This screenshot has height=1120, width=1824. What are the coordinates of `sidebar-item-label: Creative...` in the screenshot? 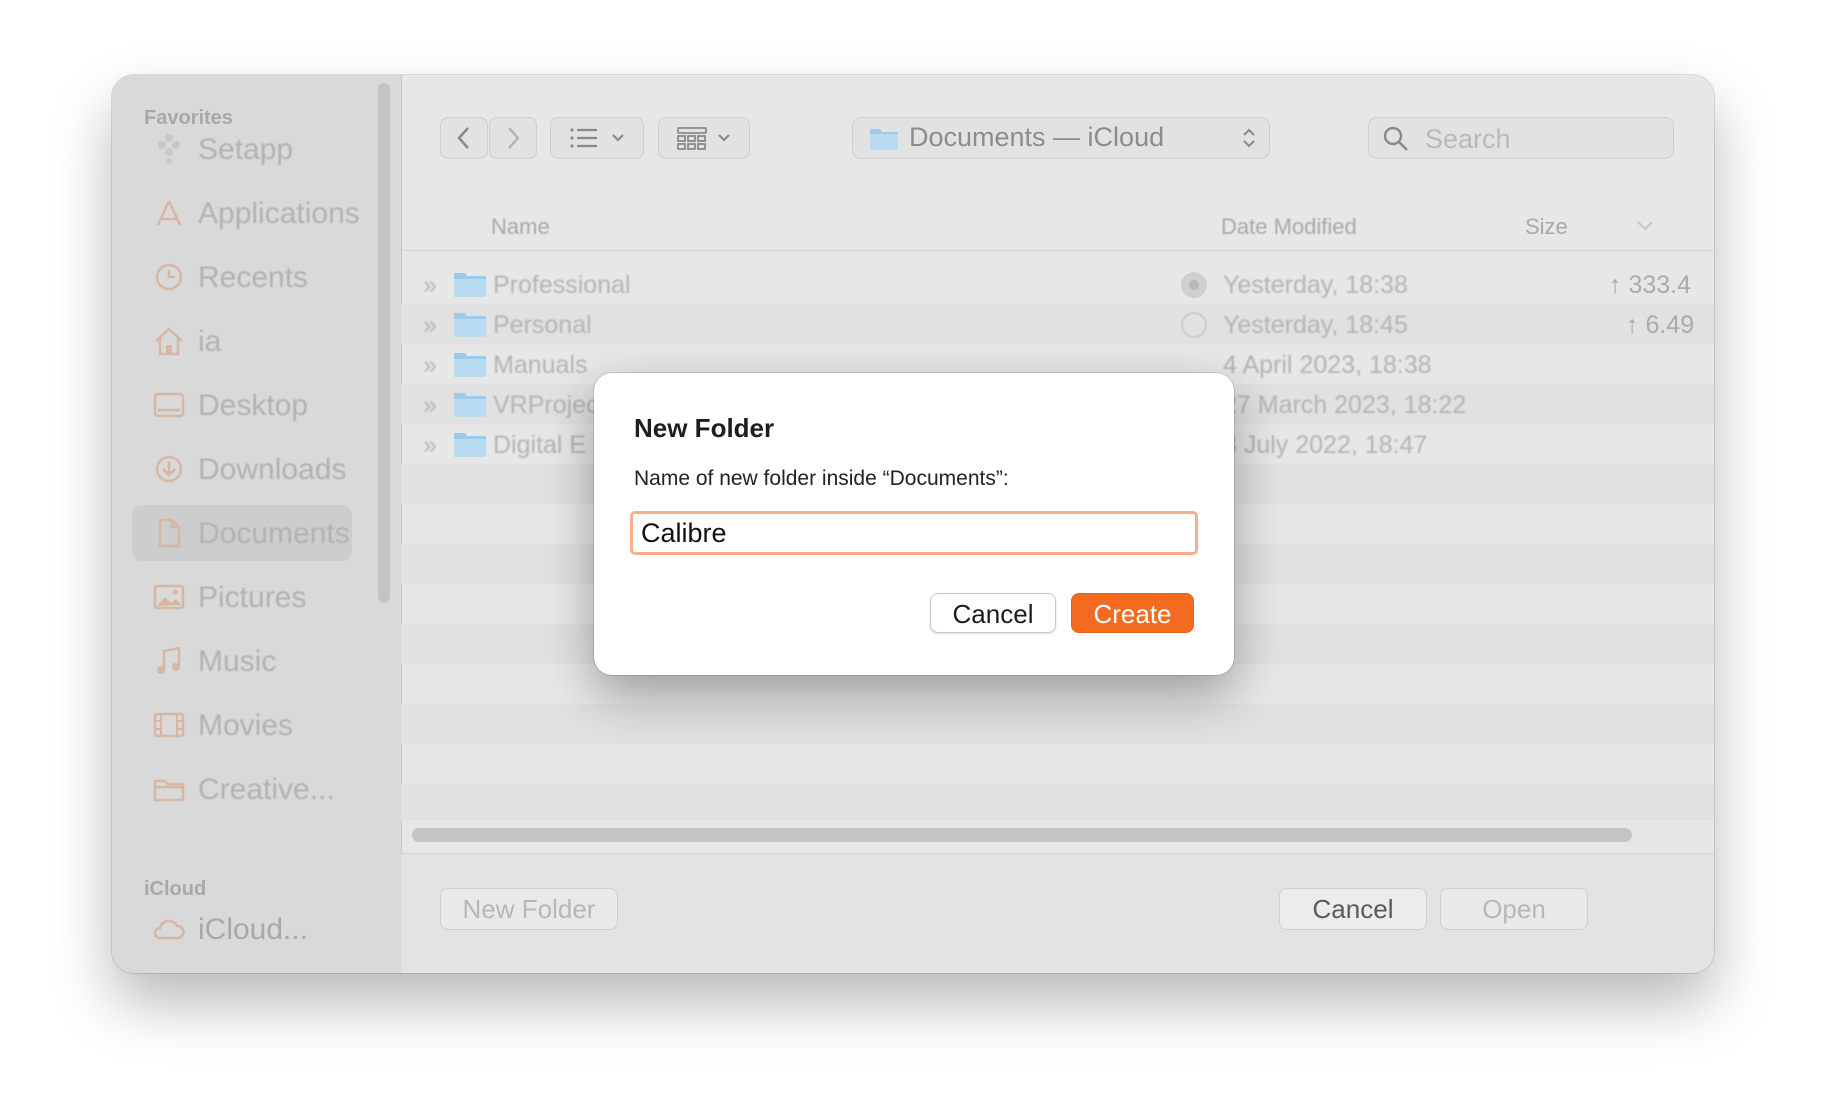 It's located at (266, 789).